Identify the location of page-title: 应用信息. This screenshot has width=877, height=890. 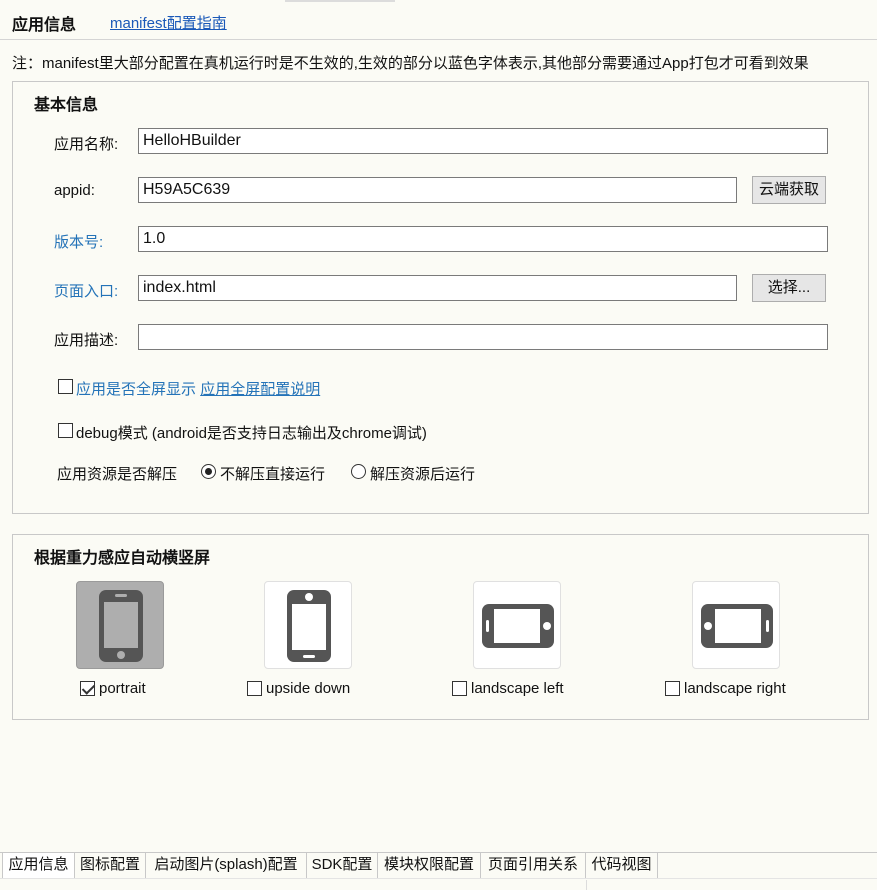
(44, 25).